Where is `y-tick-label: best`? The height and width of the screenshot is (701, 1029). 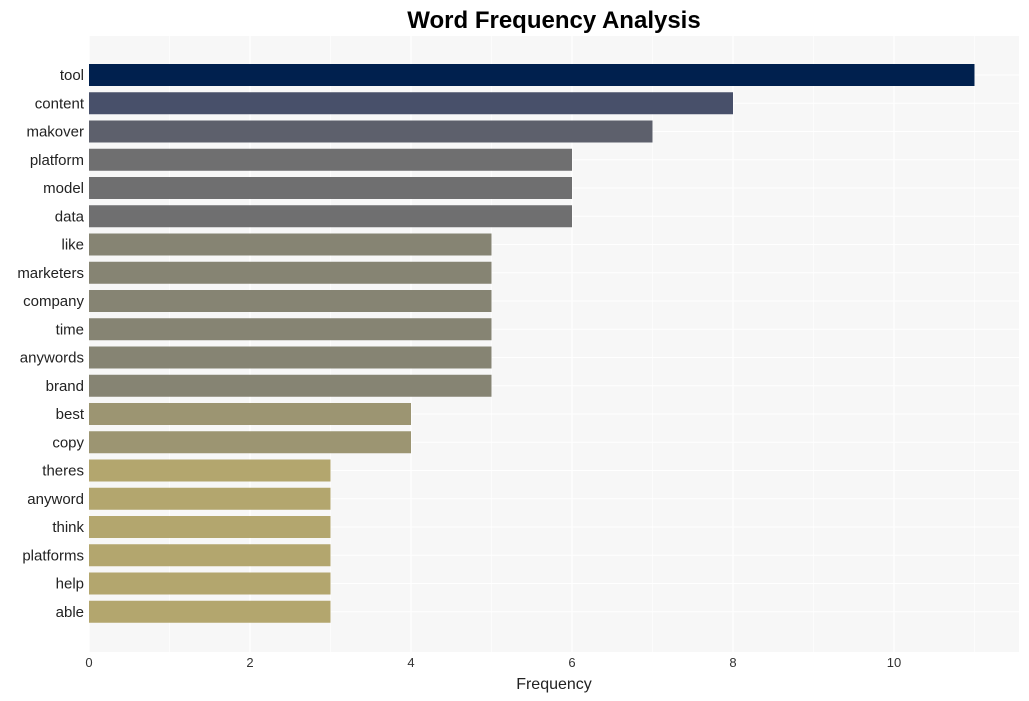 y-tick-label: best is located at coordinates (70, 414).